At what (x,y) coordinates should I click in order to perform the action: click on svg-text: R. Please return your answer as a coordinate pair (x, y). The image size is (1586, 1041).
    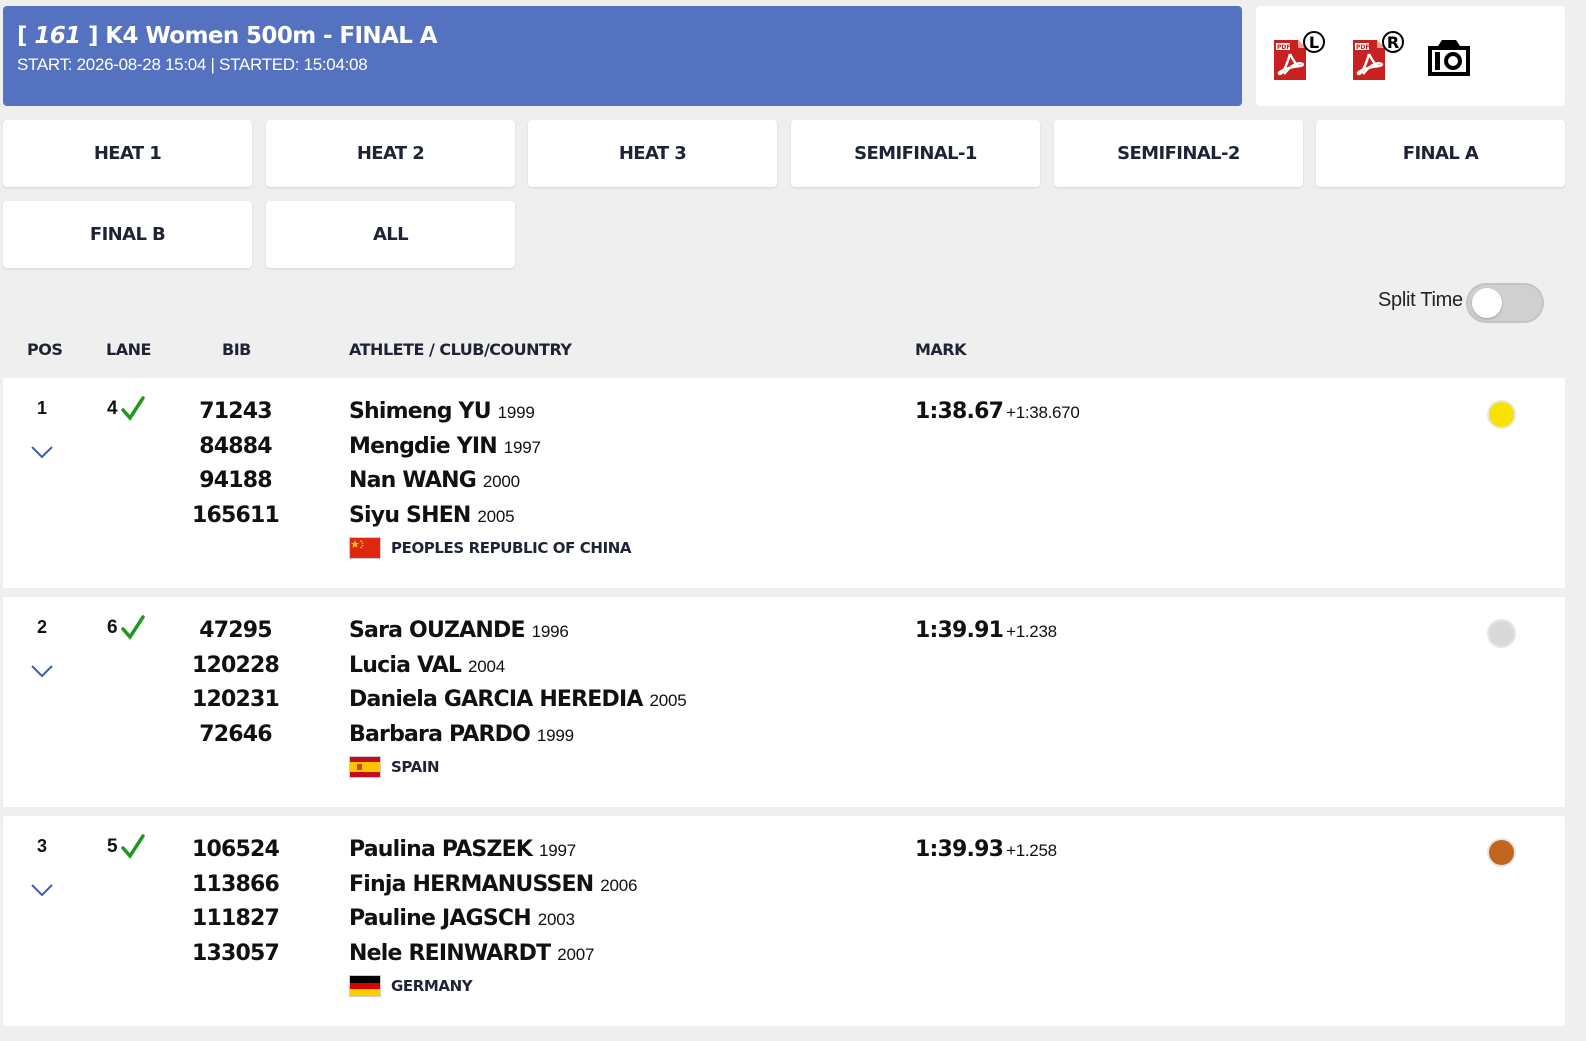
    Looking at the image, I should click on (1393, 42).